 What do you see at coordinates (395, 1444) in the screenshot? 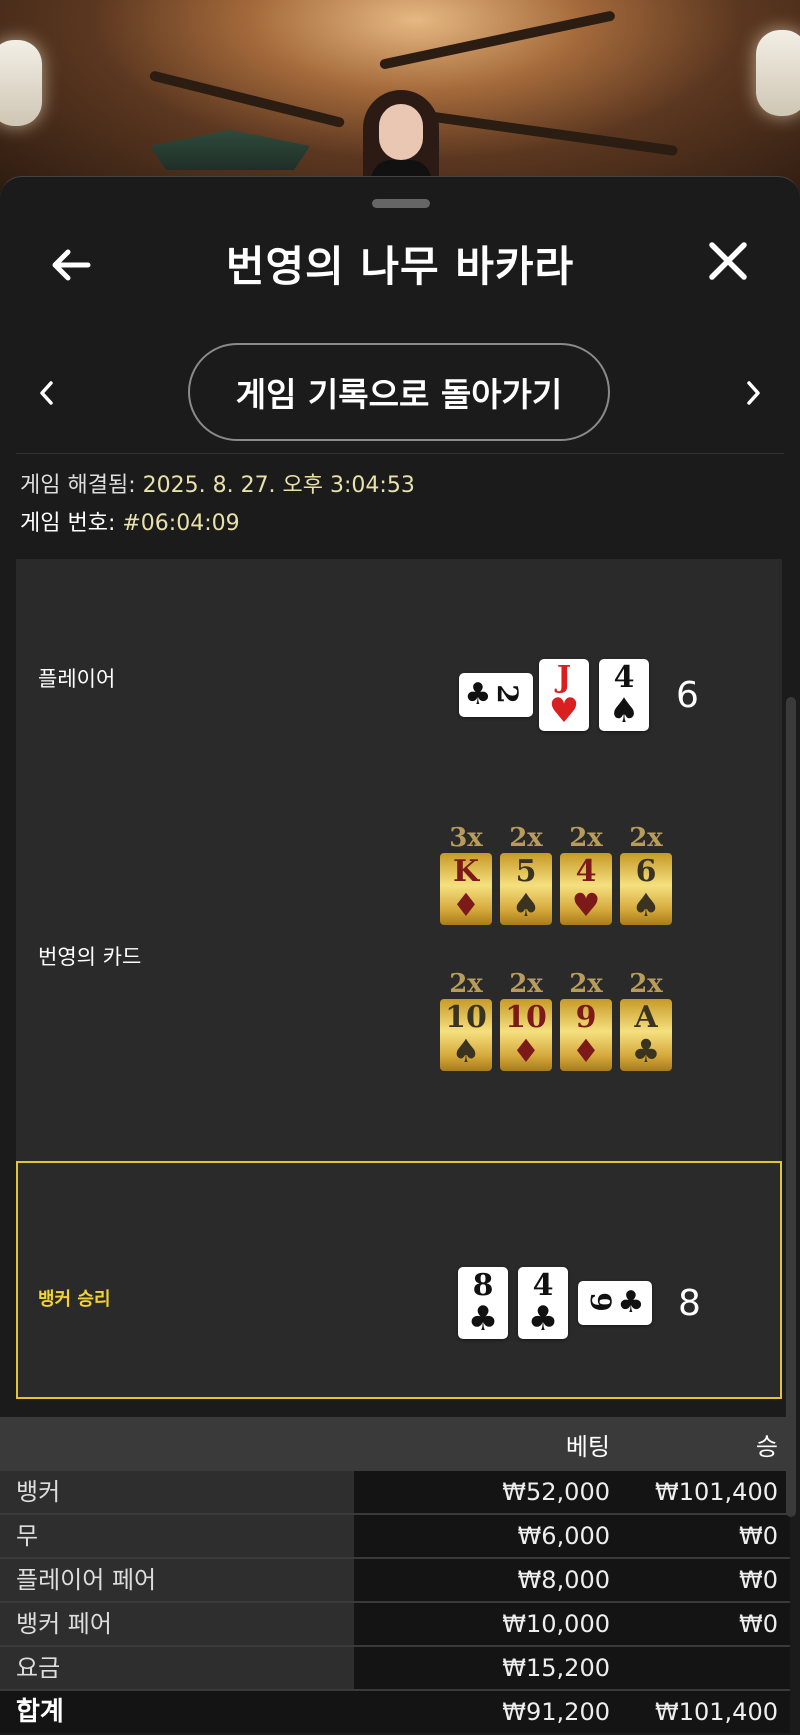
I see `table-header: 베팅 승` at bounding box center [395, 1444].